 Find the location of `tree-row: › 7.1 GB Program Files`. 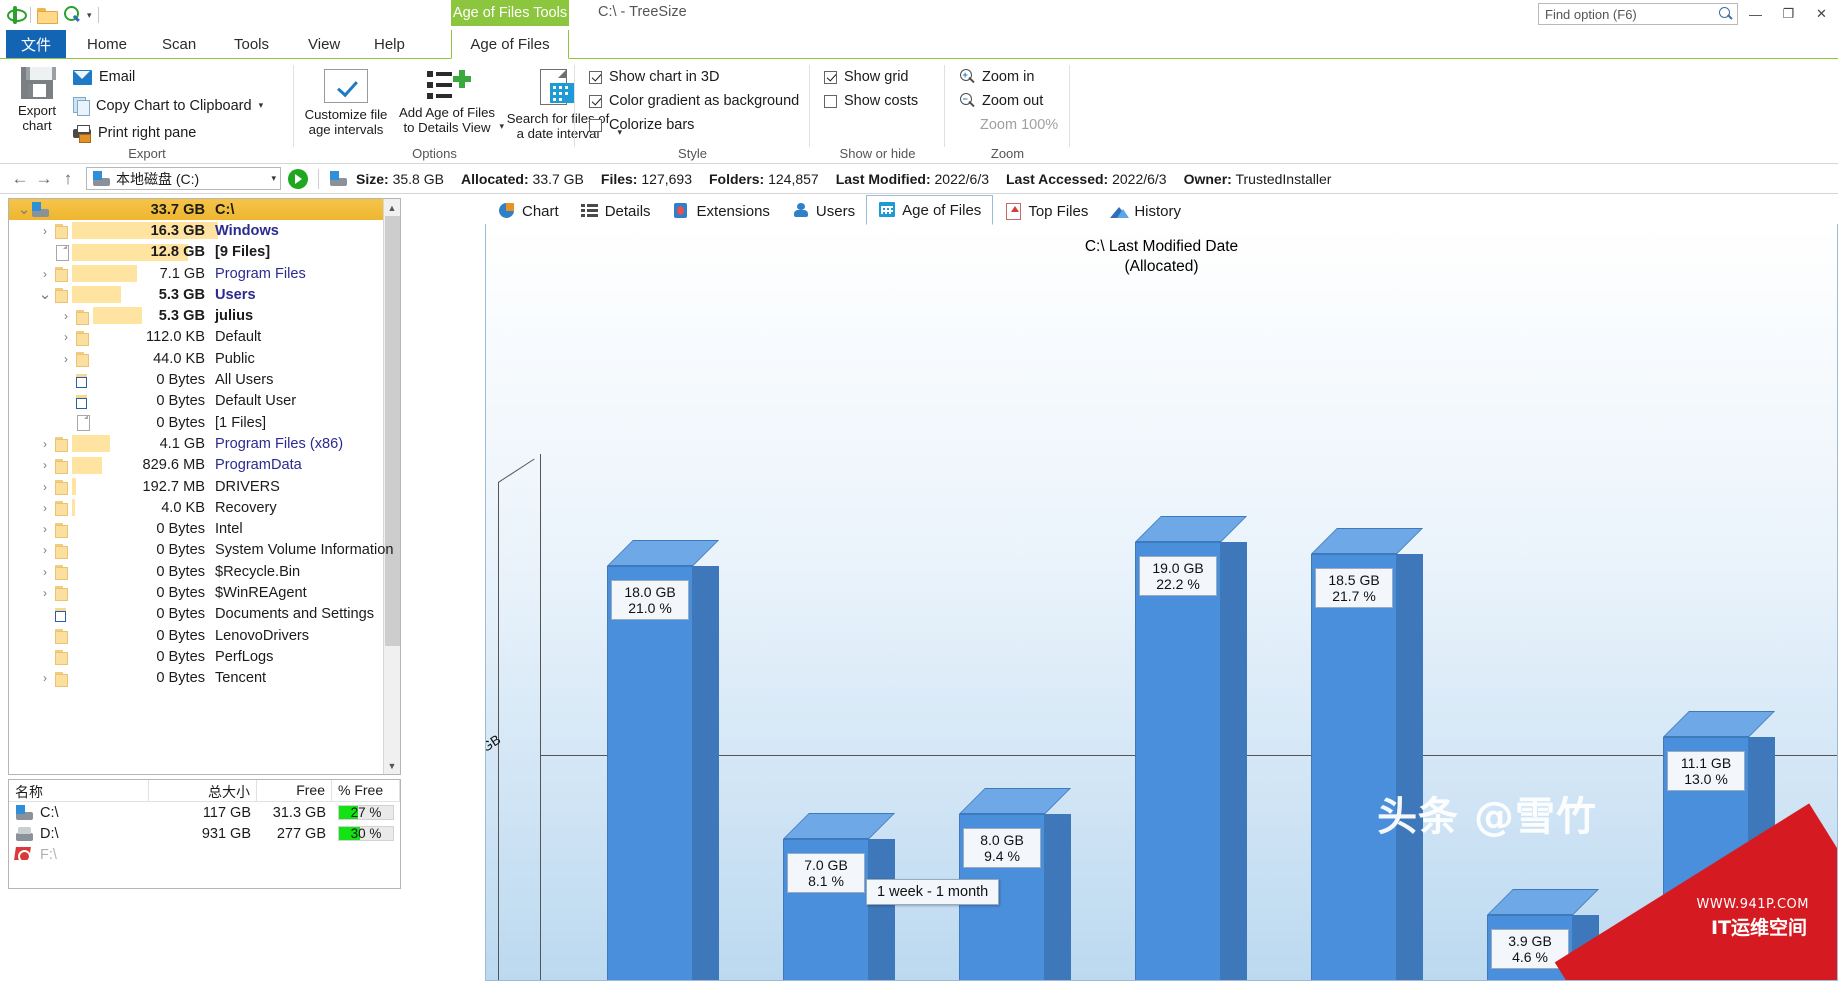

tree-row: › 7.1 GB Program Files is located at coordinates (196, 273).